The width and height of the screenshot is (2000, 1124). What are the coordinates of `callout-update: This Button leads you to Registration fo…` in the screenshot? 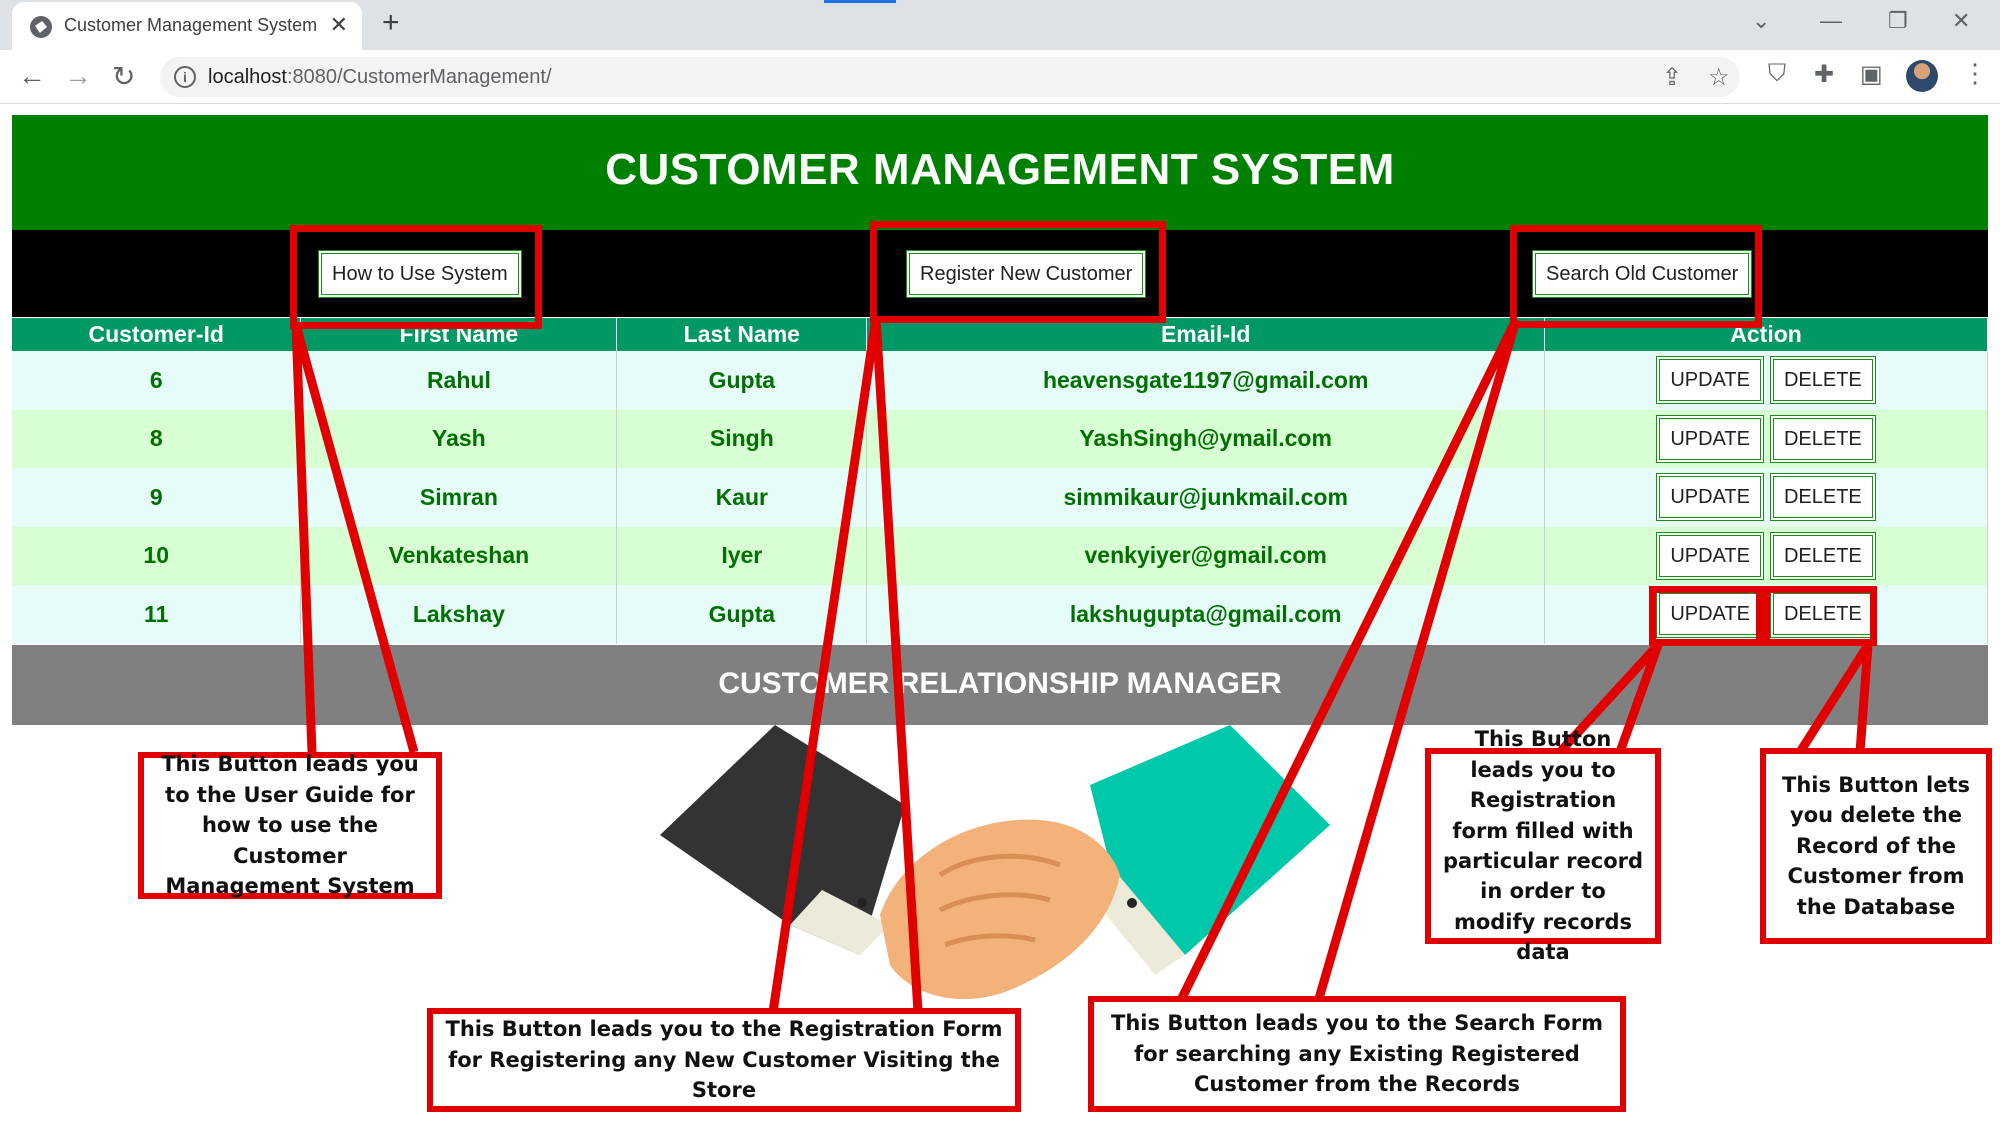 It's located at (1543, 845).